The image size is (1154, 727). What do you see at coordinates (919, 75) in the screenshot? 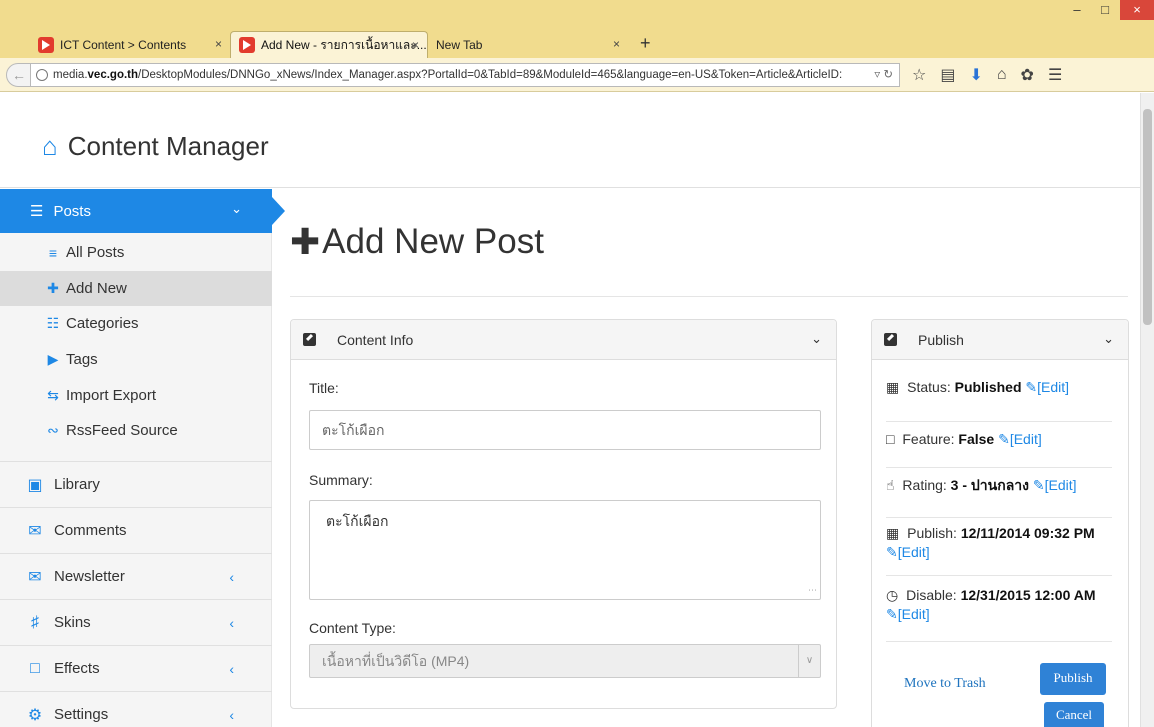
I see `bookmark-star-icon: ☆` at bounding box center [919, 75].